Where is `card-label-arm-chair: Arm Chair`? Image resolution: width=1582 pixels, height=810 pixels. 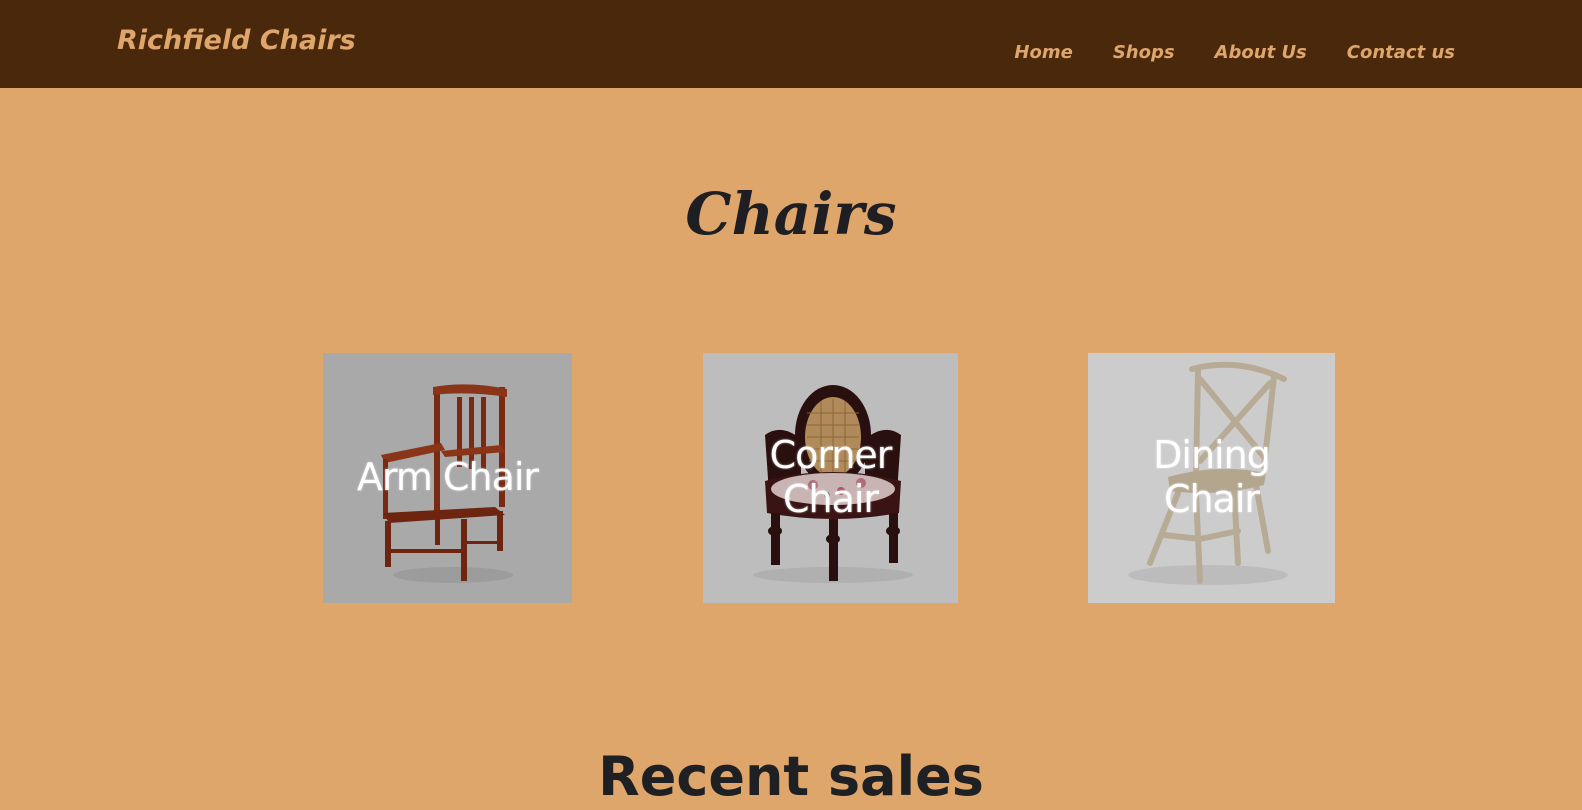
card-label-arm-chair: Arm Chair is located at coordinates (447, 477).